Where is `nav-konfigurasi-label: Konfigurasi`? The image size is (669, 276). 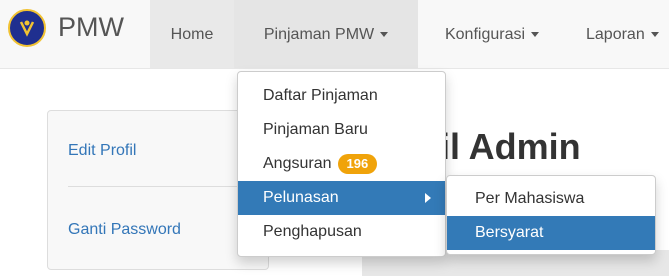
nav-konfigurasi-label: Konfigurasi is located at coordinates (485, 34).